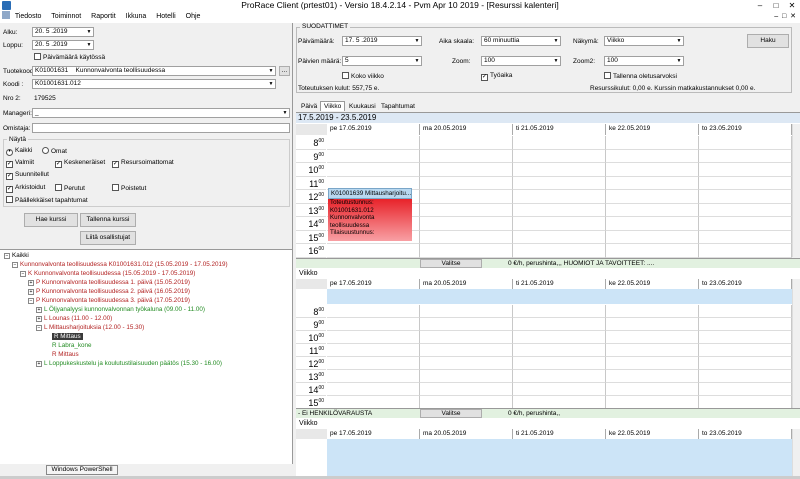  What do you see at coordinates (382, 41) in the screenshot?
I see `paivamaara-input: 17. 5 .2019 ▼` at bounding box center [382, 41].